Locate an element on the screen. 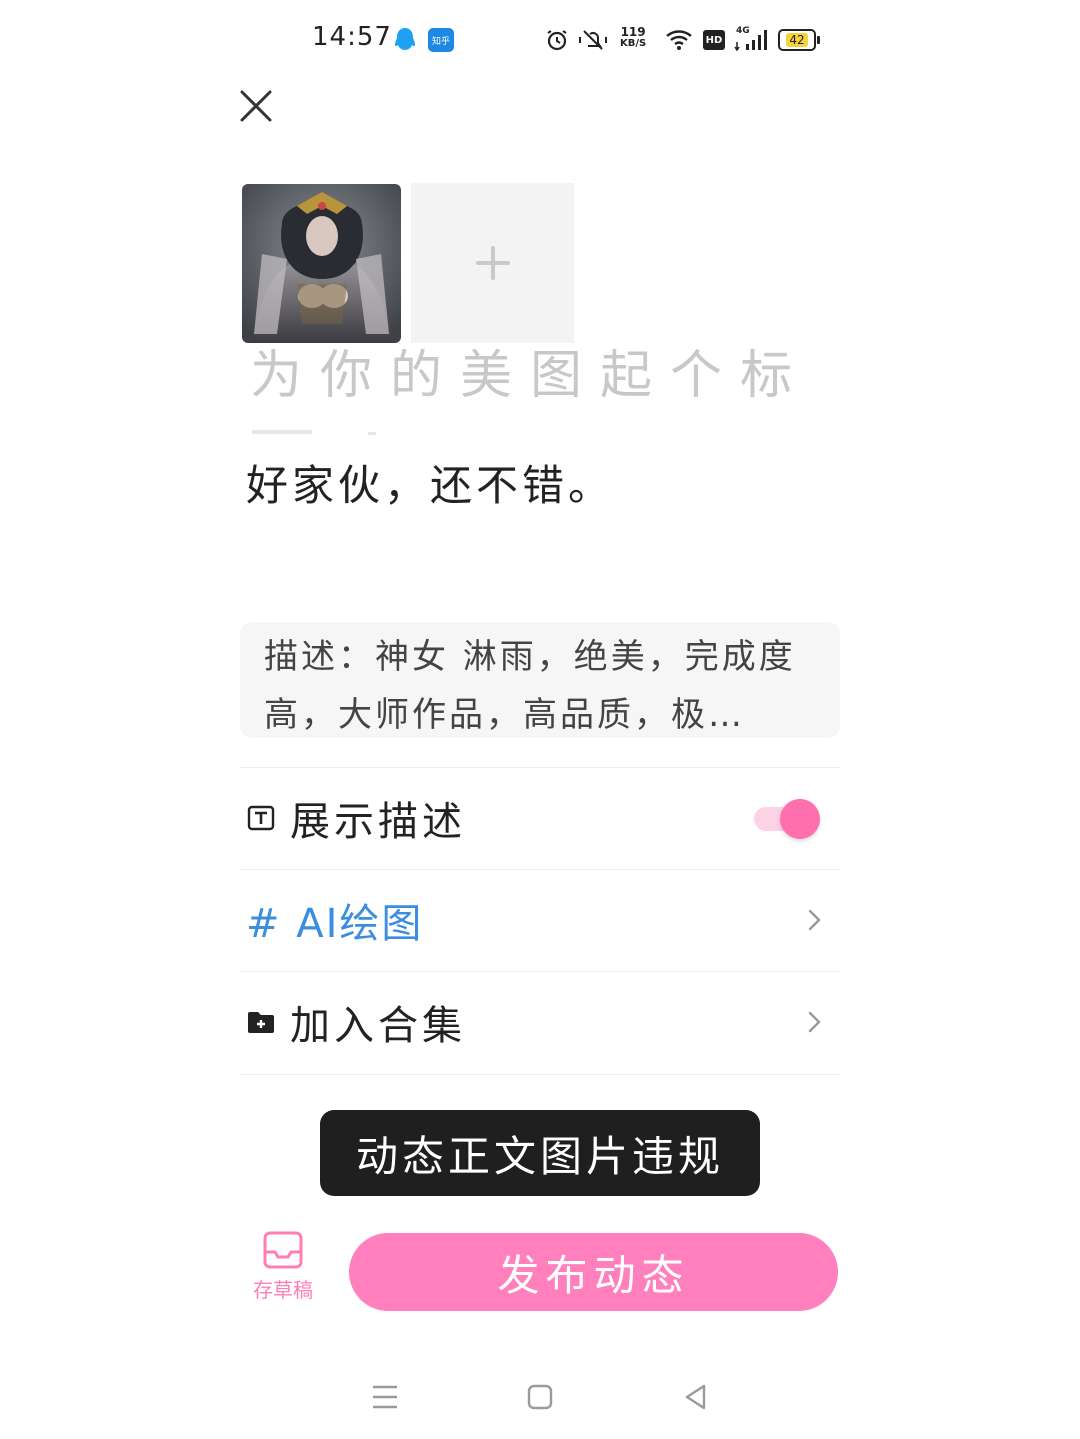  title-placeholder-fragment is located at coordinates (282, 432).